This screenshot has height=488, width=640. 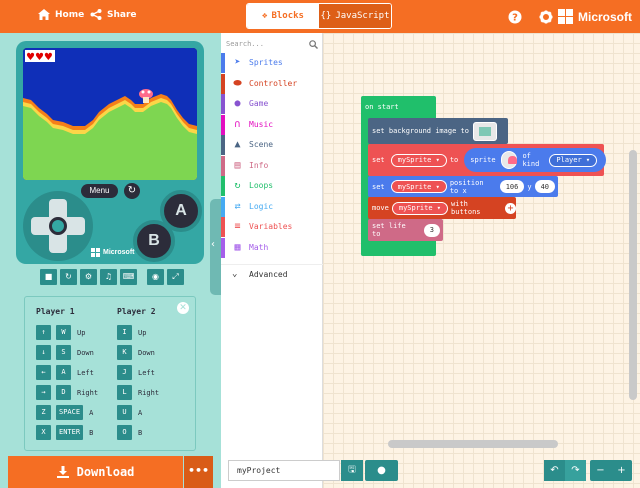 What do you see at coordinates (39, 57) in the screenshot?
I see `hearts-life-display: ♥♥♥` at bounding box center [39, 57].